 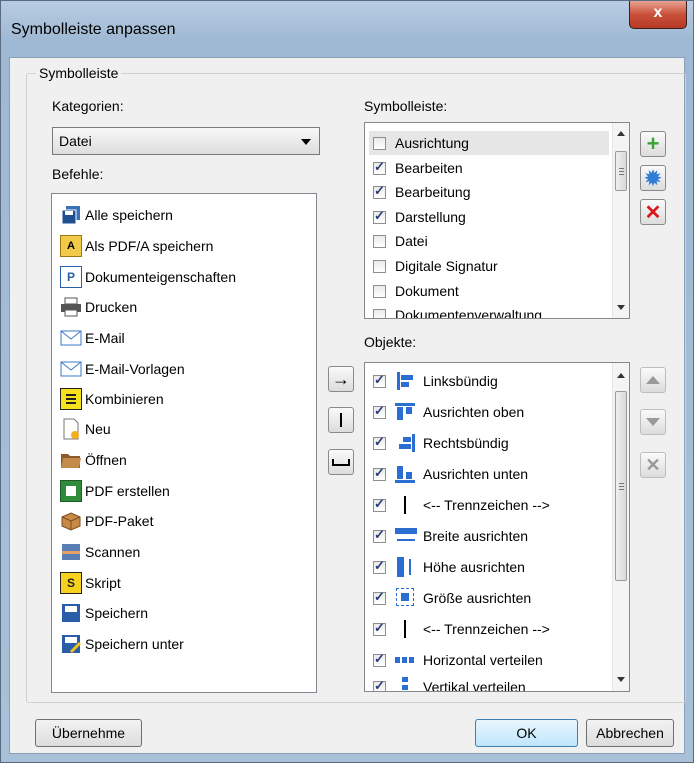 What do you see at coordinates (90, 583) in the screenshot?
I see `list-item: S Skript` at bounding box center [90, 583].